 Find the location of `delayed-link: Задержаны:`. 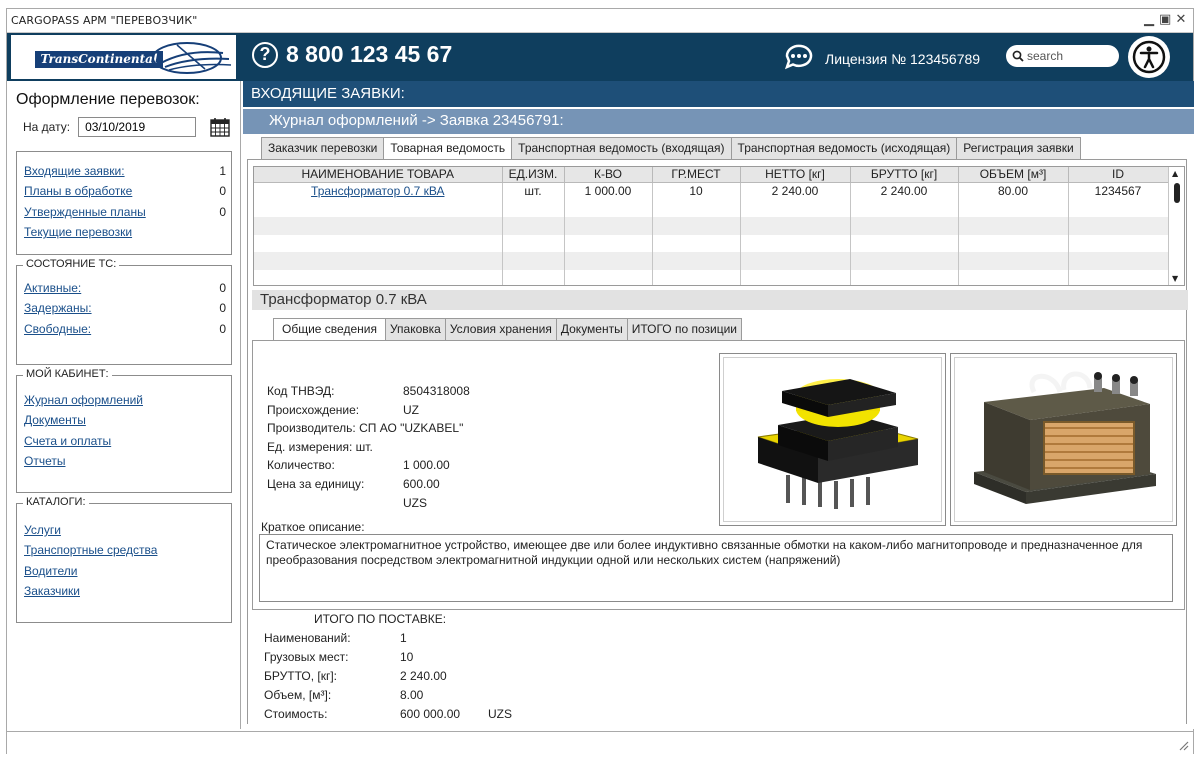

delayed-link: Задержаны: is located at coordinates (58, 308).